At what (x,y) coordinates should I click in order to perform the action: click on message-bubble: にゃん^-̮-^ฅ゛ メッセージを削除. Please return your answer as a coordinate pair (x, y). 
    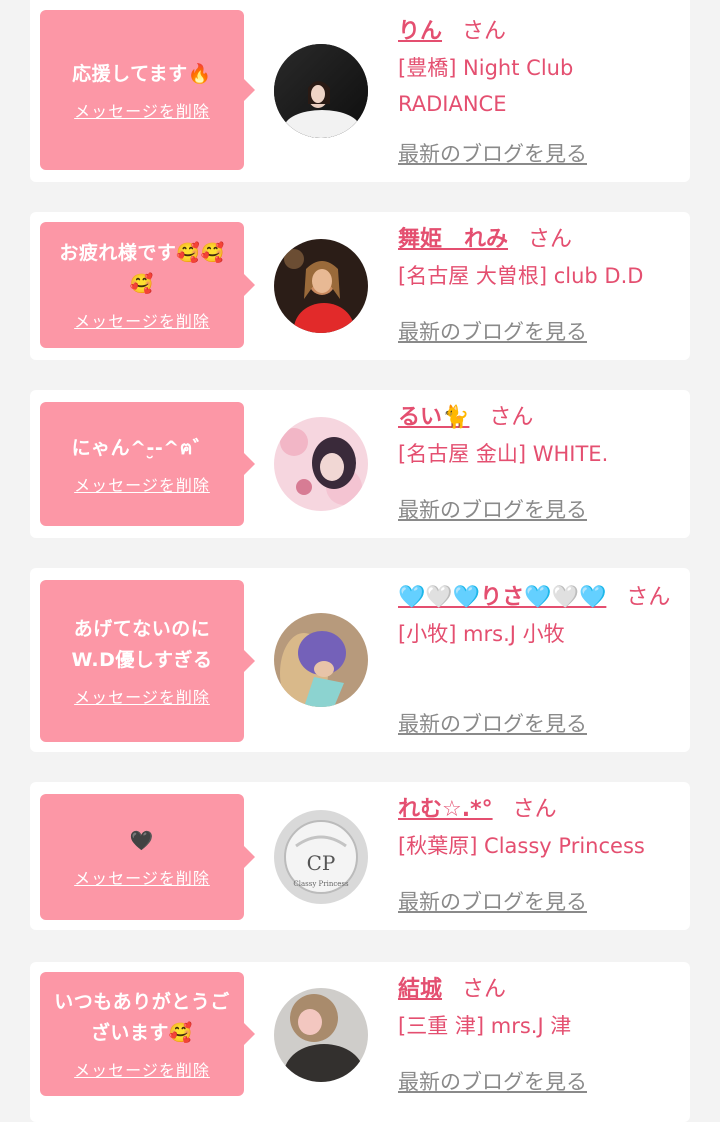
    Looking at the image, I should click on (147, 464).